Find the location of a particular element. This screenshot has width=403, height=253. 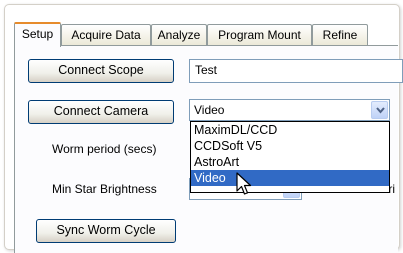

chevron-down-icon is located at coordinates (380, 110).